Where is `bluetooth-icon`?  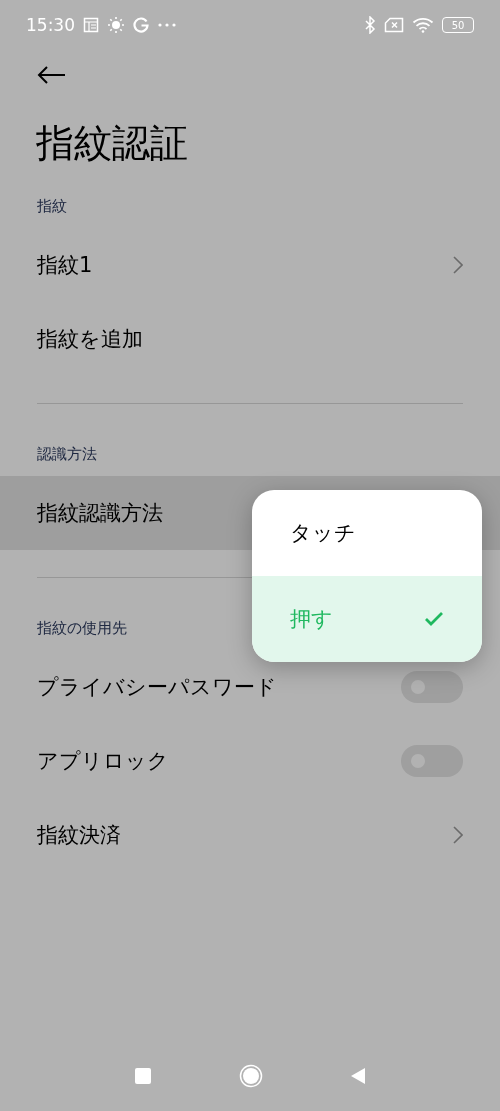
bluetooth-icon is located at coordinates (370, 25).